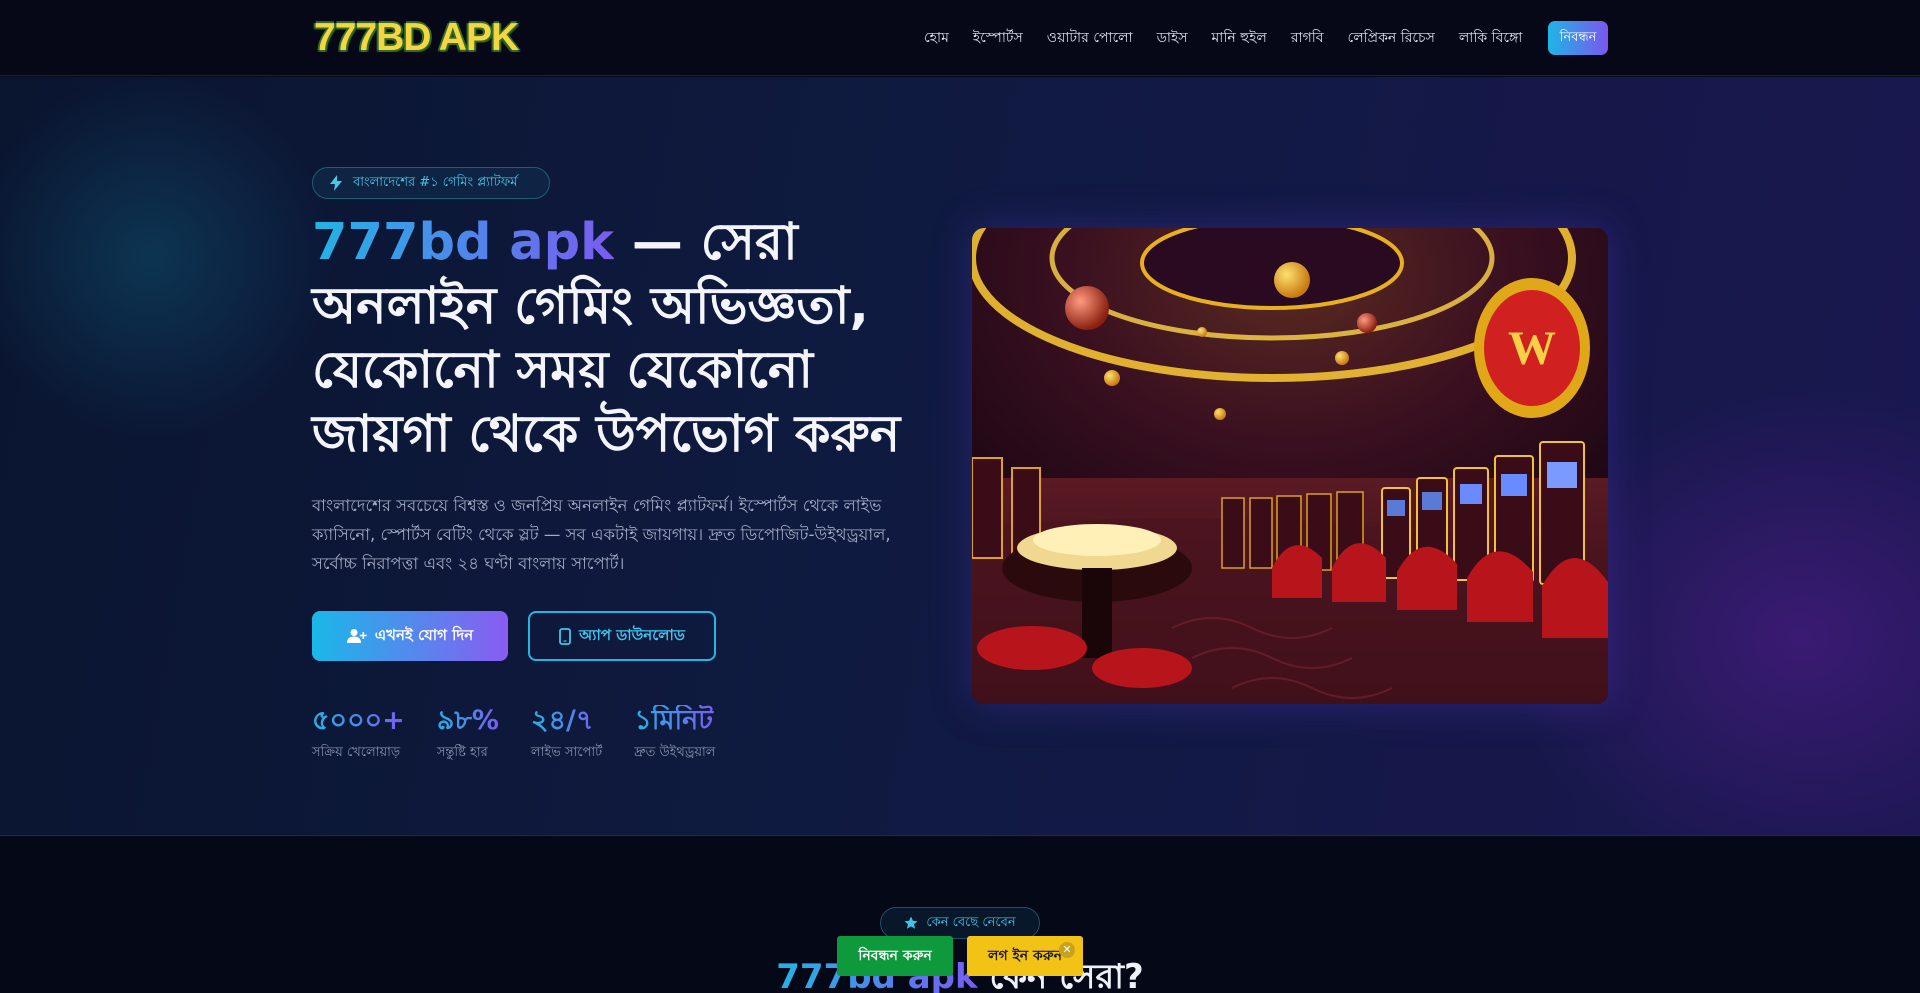 Image resolution: width=1920 pixels, height=993 pixels. I want to click on hero-badge-text: বাংলাদেশের #১ গেমিং প্ল্যাটফর্ম, so click(435, 182).